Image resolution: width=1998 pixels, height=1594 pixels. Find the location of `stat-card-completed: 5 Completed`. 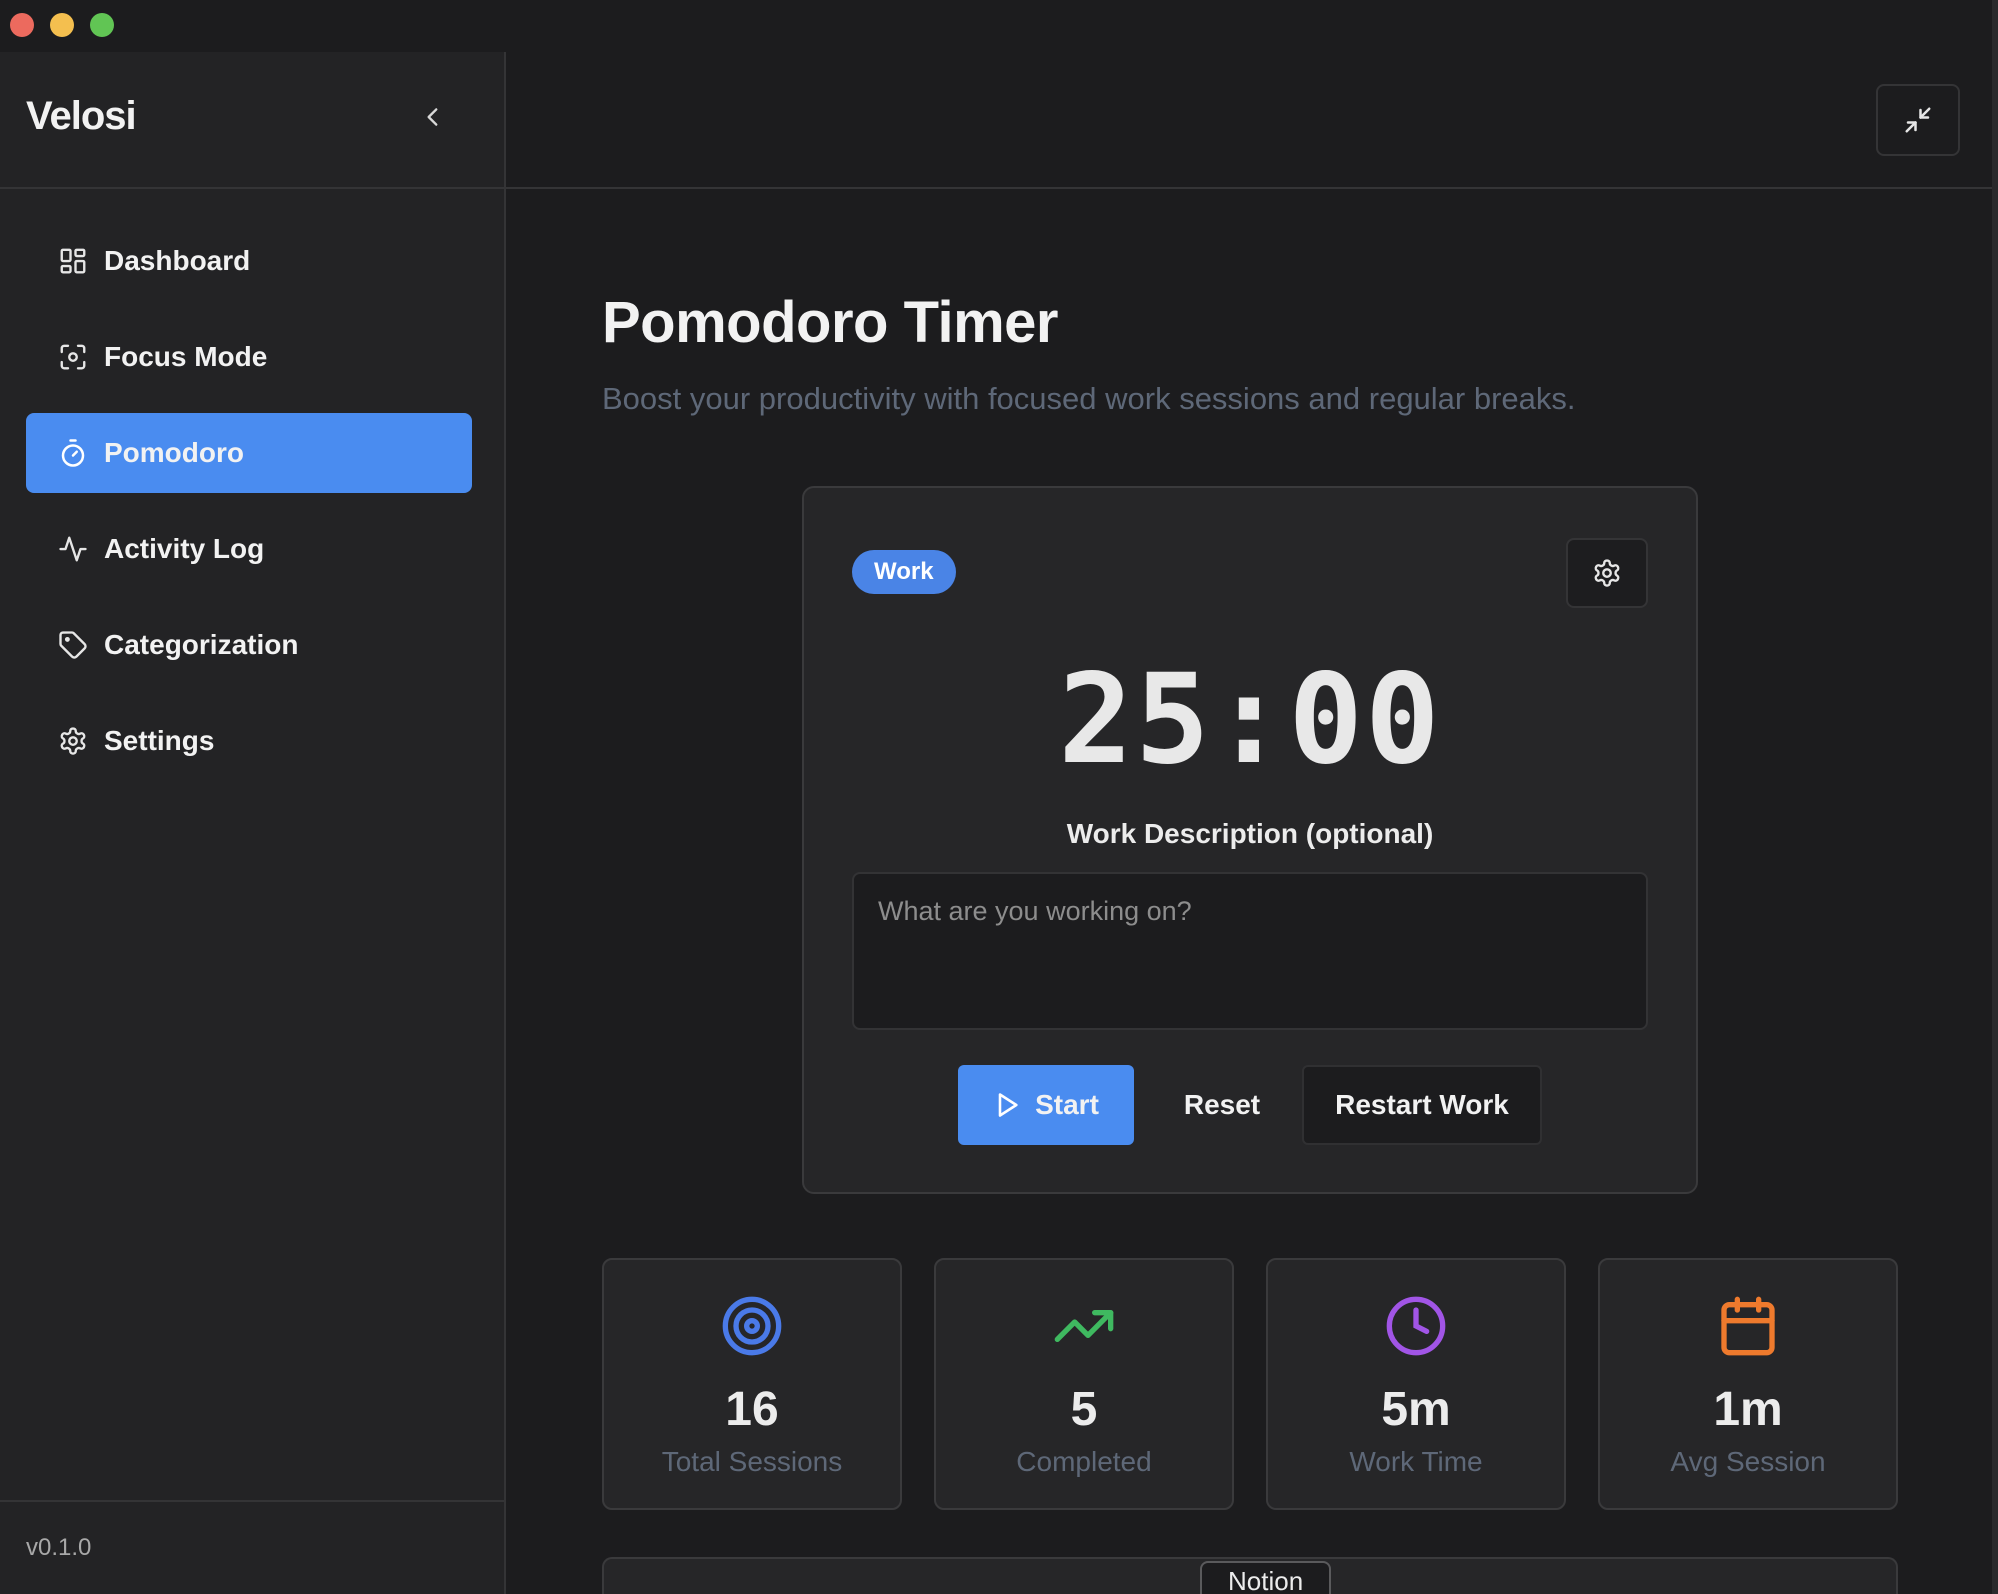

stat-card-completed: 5 Completed is located at coordinates (1084, 1384).